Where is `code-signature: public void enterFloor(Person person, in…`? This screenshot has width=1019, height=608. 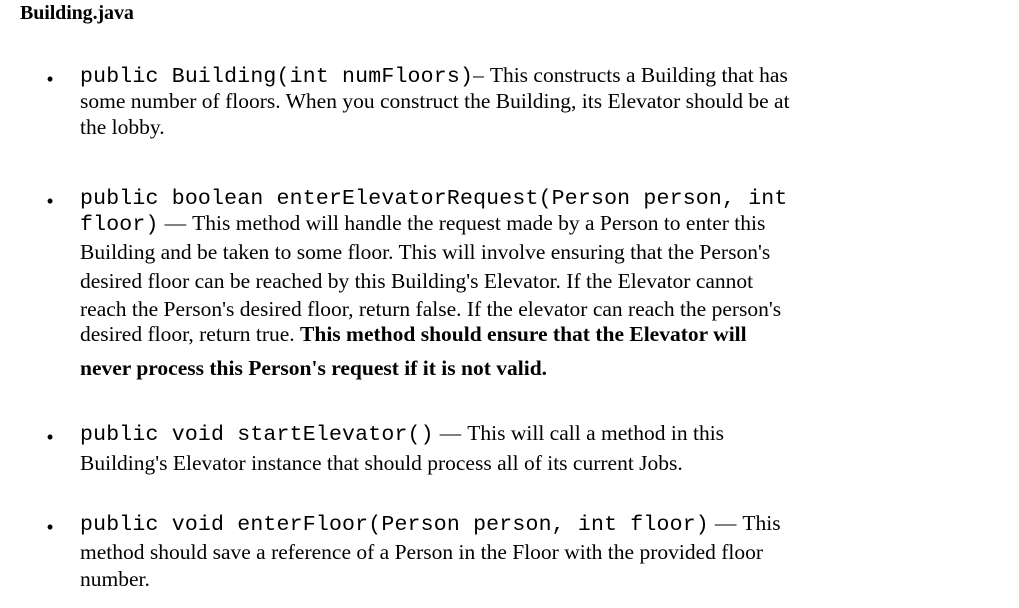
code-signature: public void enterFloor(Person person, in… is located at coordinates (394, 525).